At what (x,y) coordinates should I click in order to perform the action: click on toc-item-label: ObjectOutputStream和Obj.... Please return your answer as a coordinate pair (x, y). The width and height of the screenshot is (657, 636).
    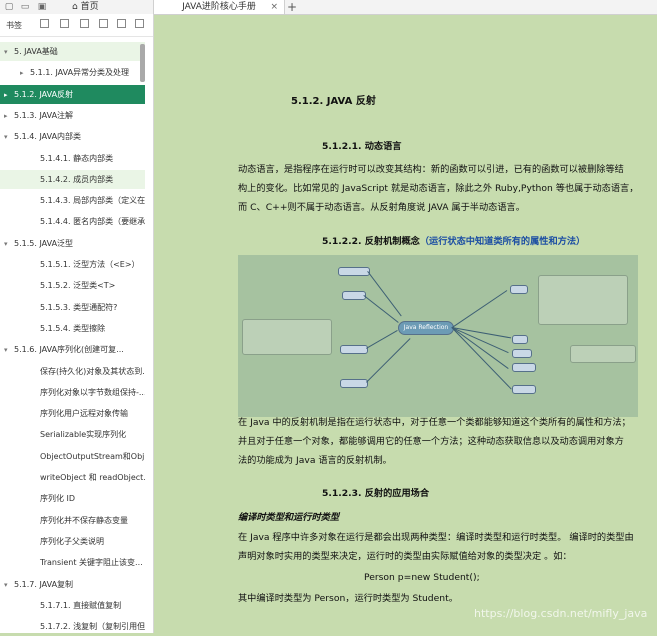
    Looking at the image, I should click on (92, 456).